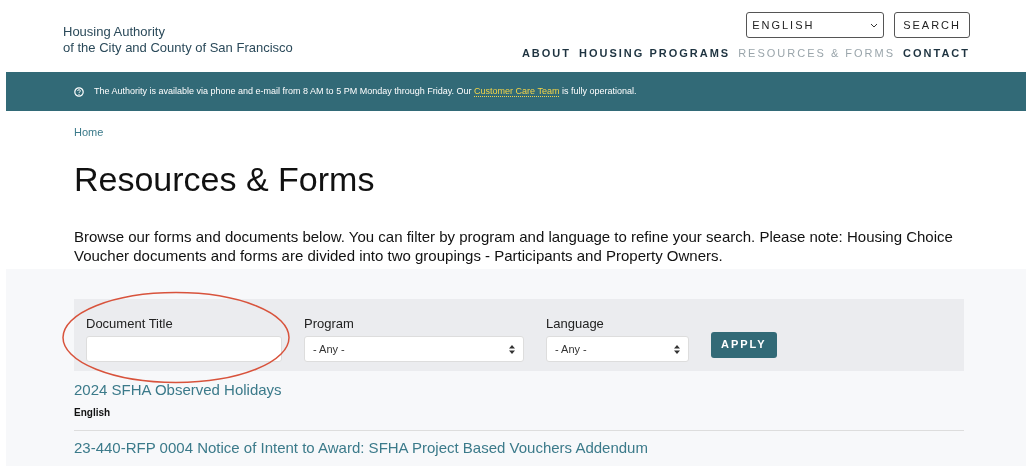 This screenshot has height=466, width=1026. Describe the element at coordinates (936, 53) in the screenshot. I see `nav-link: CONTACT` at that location.